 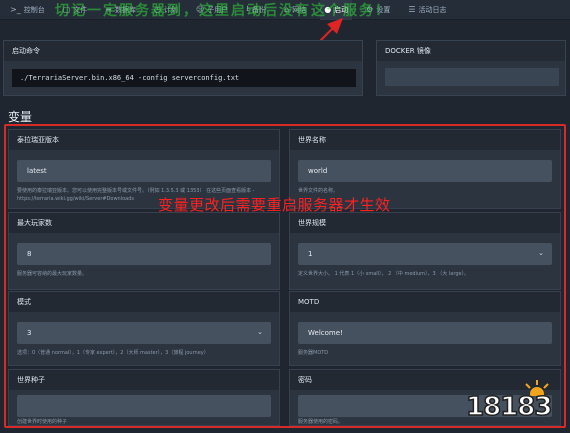 What do you see at coordinates (144, 333) in the screenshot?
I see `mode-select: 3 ⌄` at bounding box center [144, 333].